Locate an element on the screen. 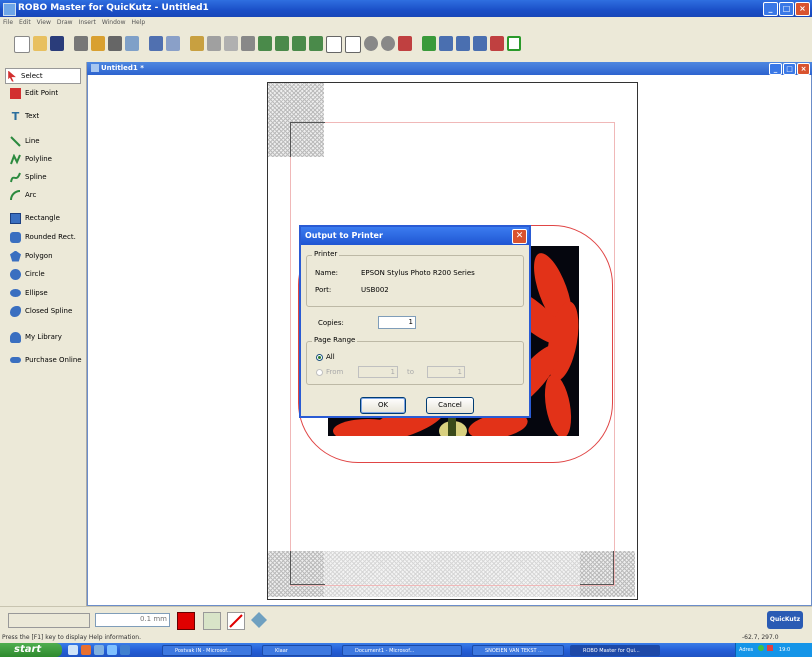 The height and width of the screenshot is (657, 812). tool-edit-point: Edit Point is located at coordinates (34, 93).